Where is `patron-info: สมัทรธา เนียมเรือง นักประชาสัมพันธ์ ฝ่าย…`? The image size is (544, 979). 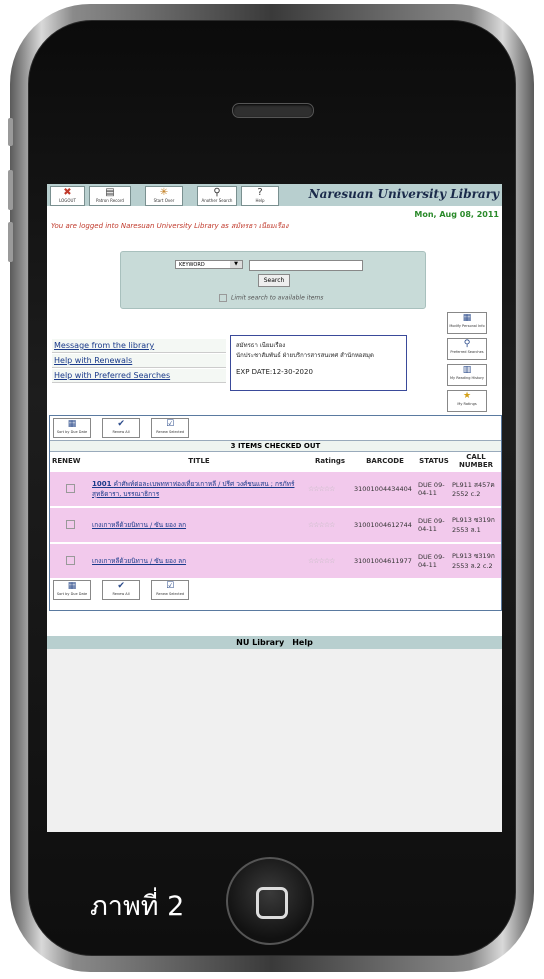 patron-info: สมัทรธา เนียมเรือง นักประชาสัมพันธ์ ฝ่าย… is located at coordinates (318, 363).